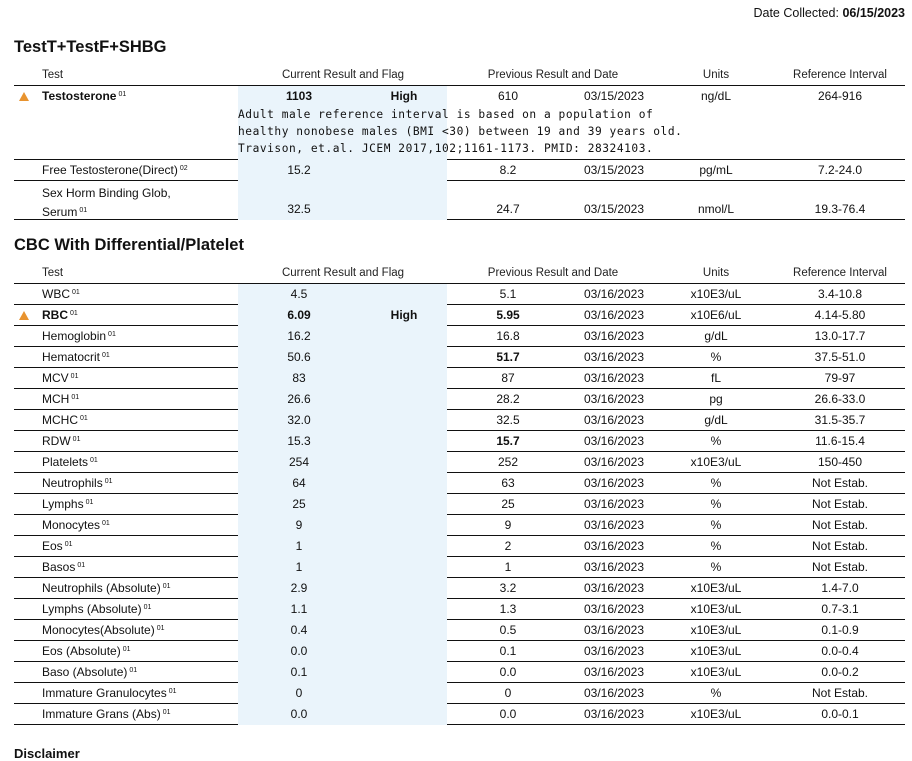 The height and width of the screenshot is (761, 912). Describe the element at coordinates (796, 13) in the screenshot. I see `date-collected-label: Date Collected:` at that location.